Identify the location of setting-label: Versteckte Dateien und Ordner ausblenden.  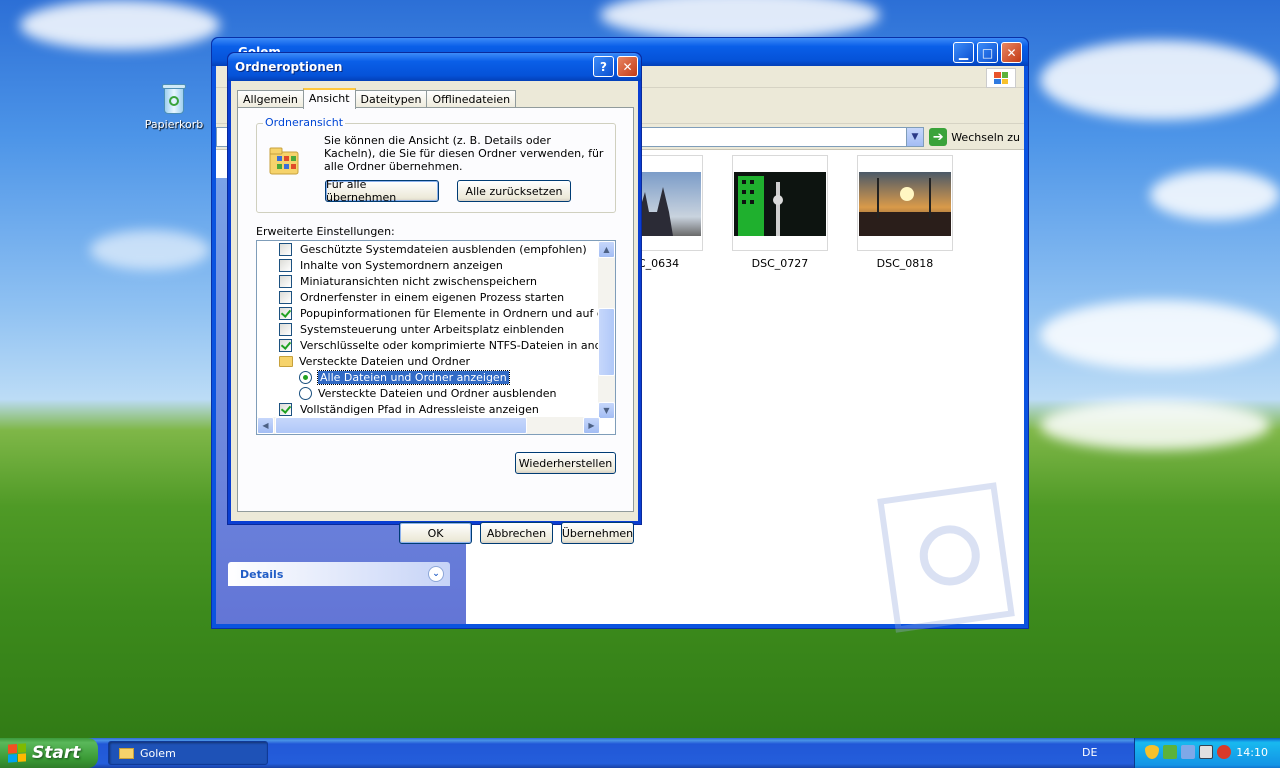
(437, 393).